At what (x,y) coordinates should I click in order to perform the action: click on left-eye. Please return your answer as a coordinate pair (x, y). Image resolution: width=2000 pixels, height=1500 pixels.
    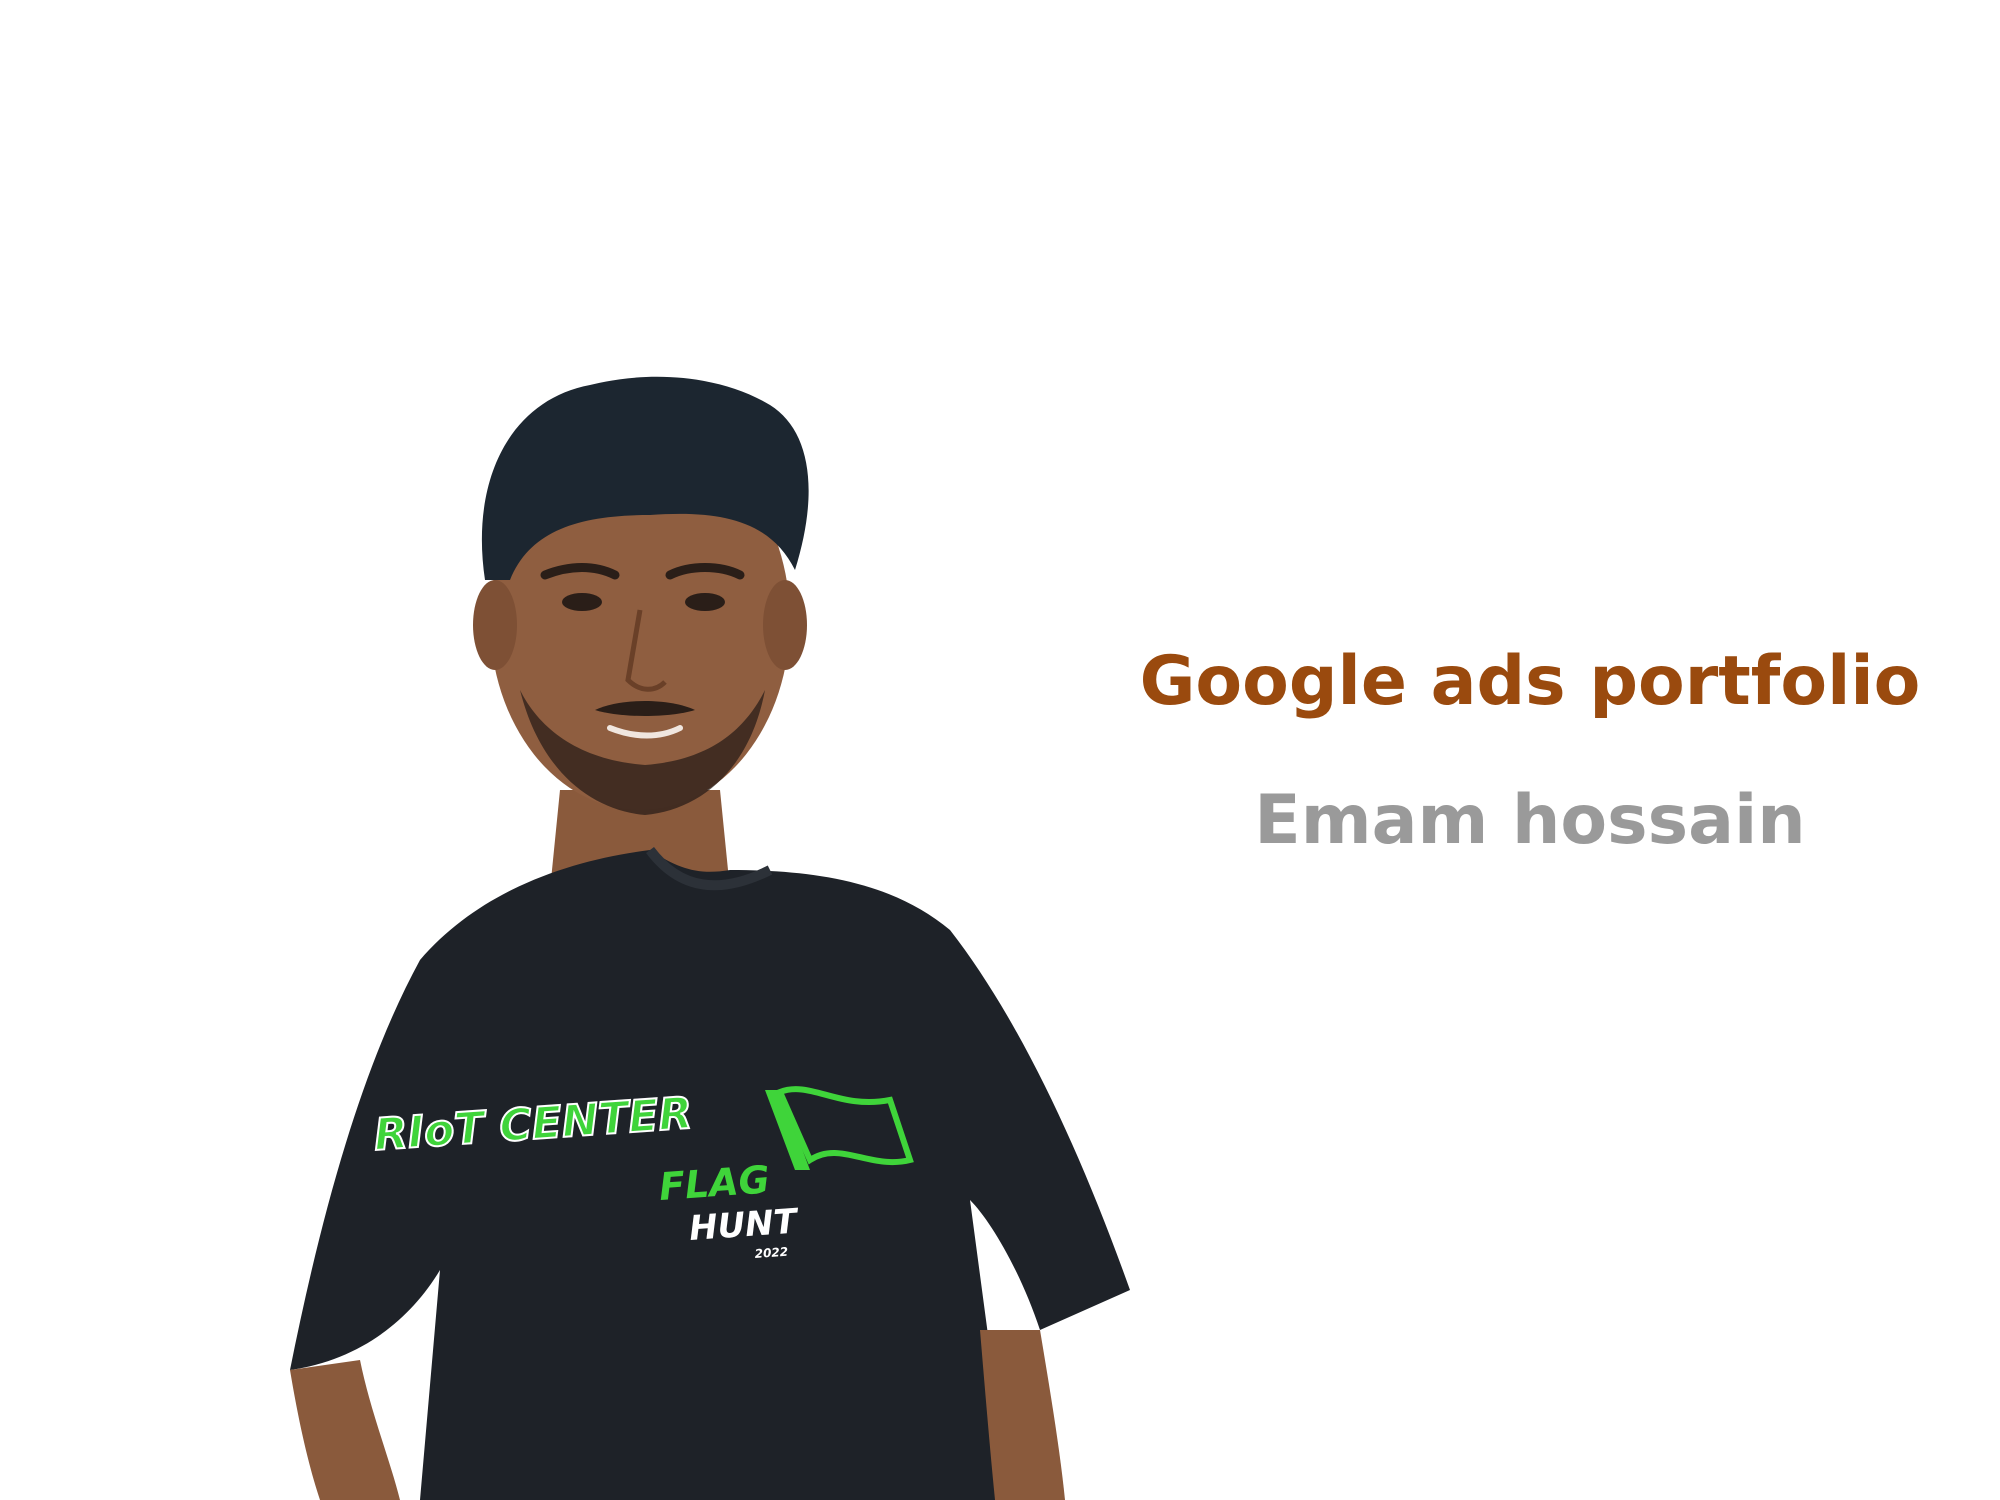
    Looking at the image, I should click on (582, 602).